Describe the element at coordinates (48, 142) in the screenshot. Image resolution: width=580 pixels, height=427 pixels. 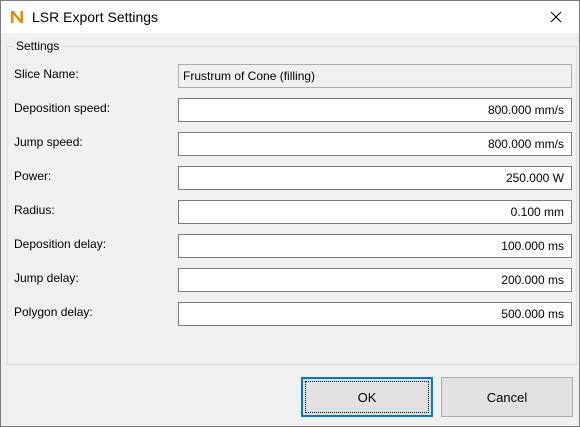
I see `jump-speed-label: Jump speed:` at that location.